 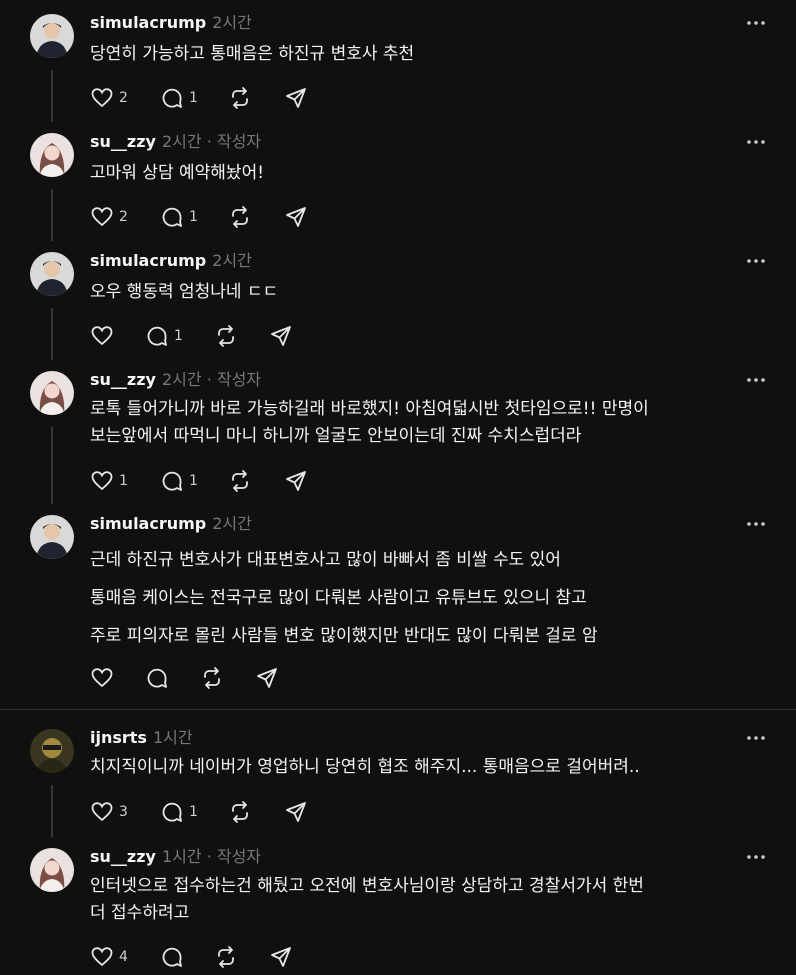 I want to click on like-button: 1, so click(x=109, y=481).